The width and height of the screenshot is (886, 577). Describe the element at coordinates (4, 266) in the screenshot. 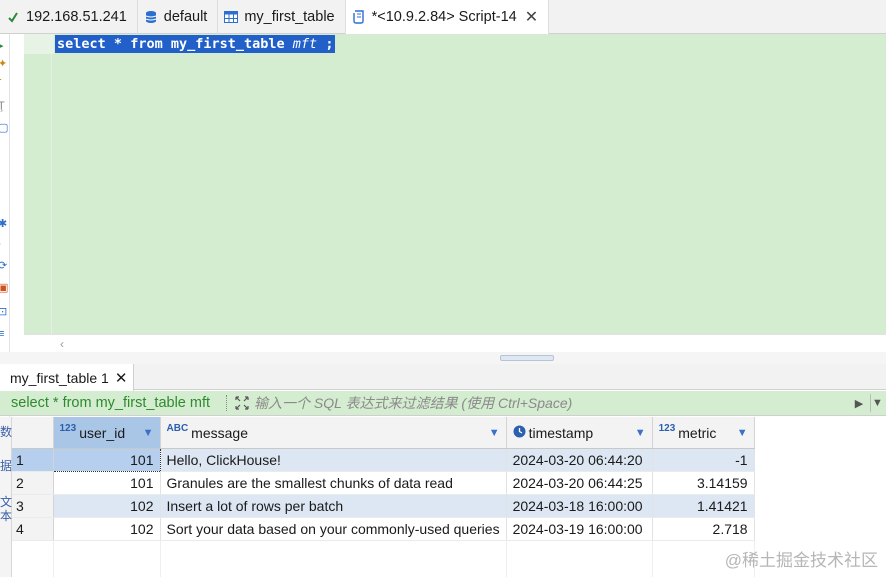

I see `history-icon: ⟳` at that location.